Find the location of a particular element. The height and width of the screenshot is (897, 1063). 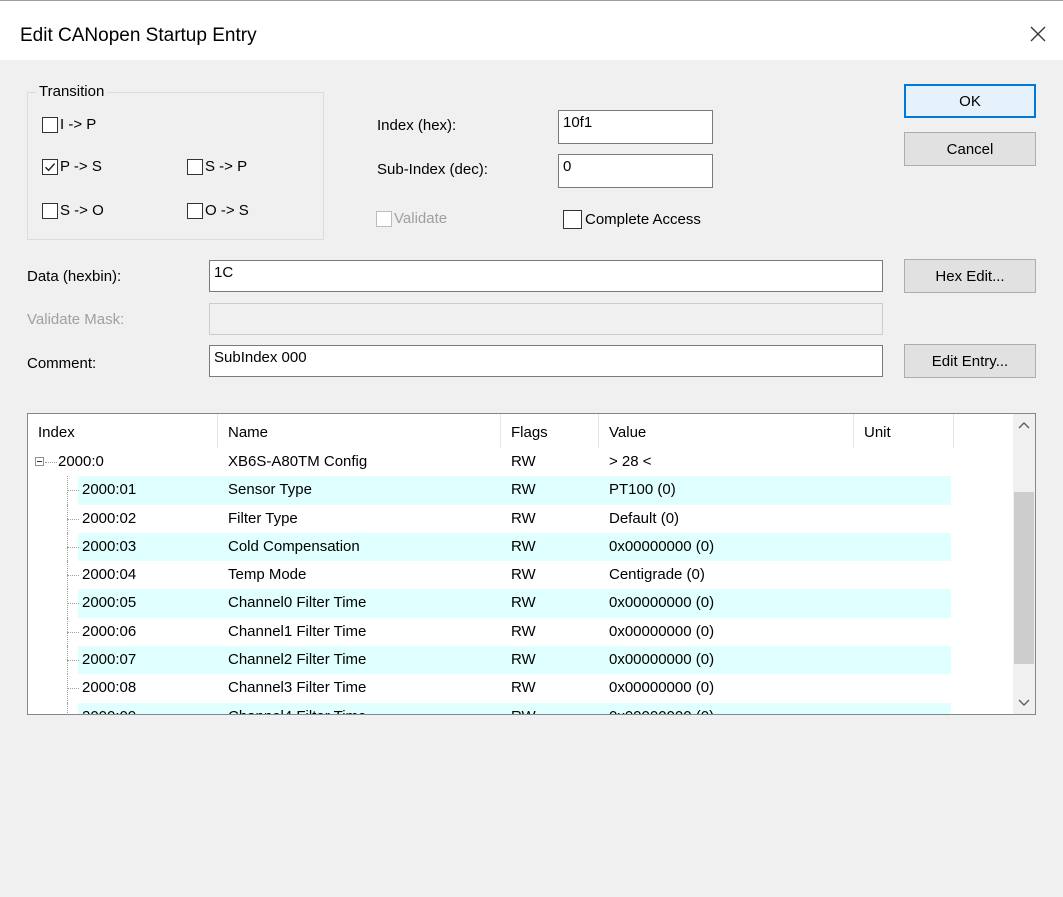

cell-name: Channel3 Filter Time is located at coordinates (297, 688).